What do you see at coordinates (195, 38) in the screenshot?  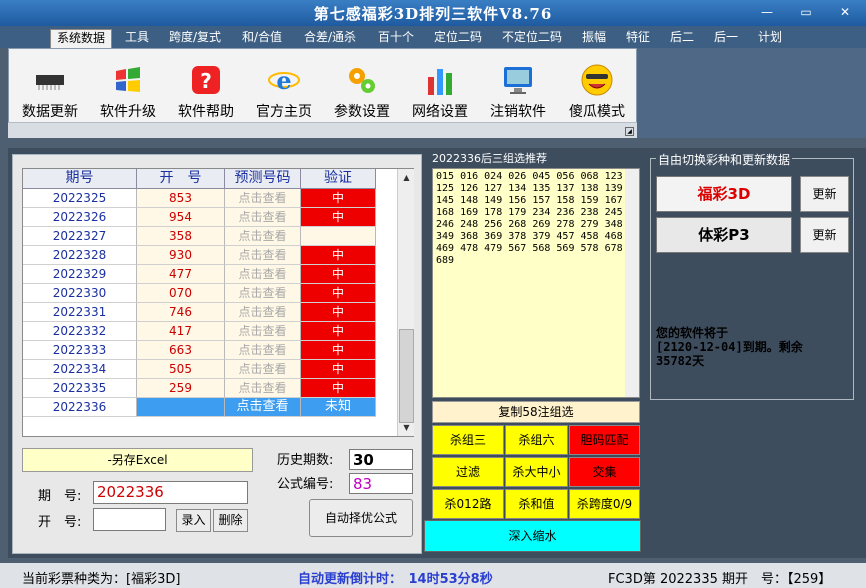 I see `menu-item-2: 跨度/复式` at bounding box center [195, 38].